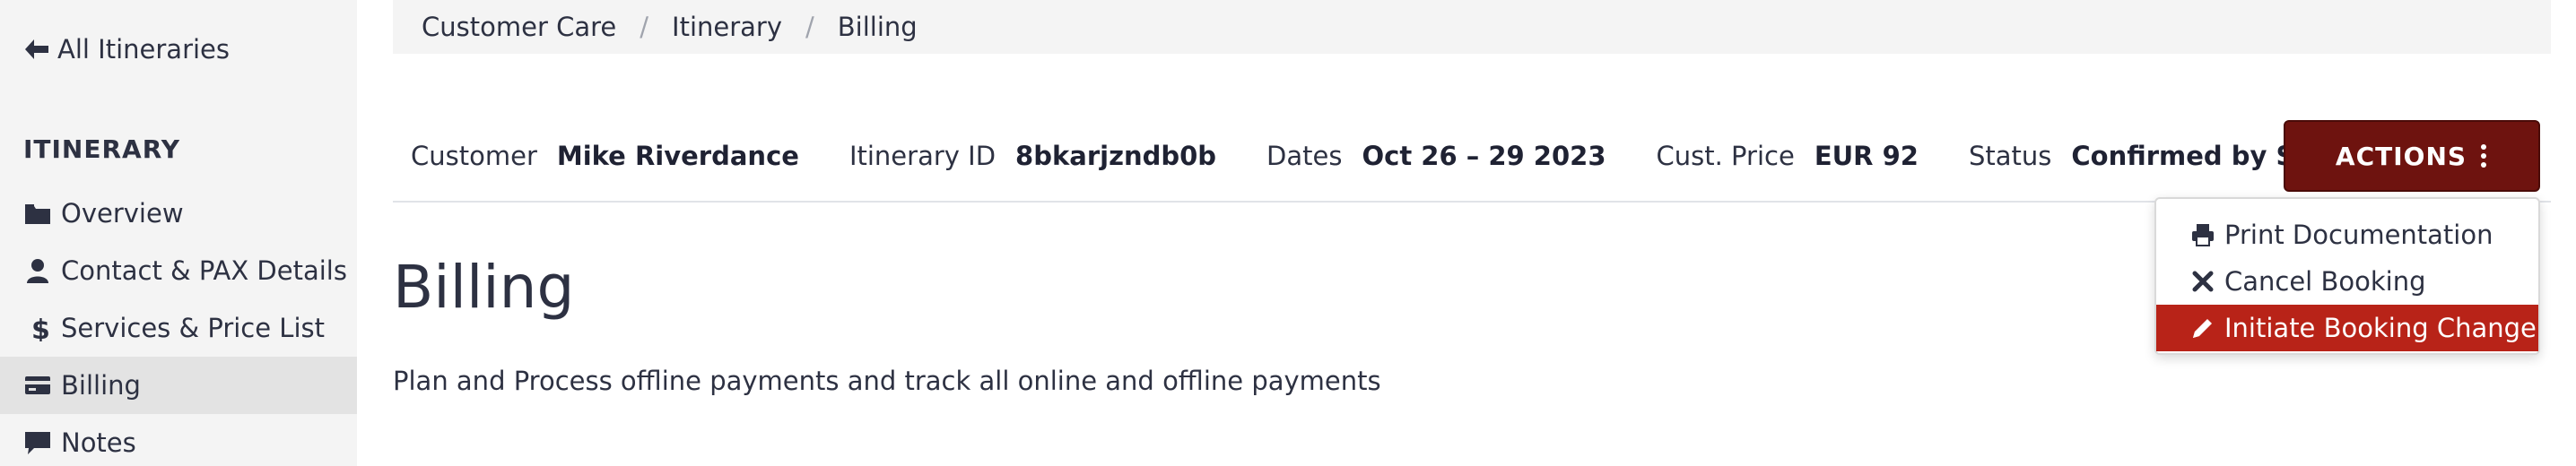  I want to click on sidebar-item-billing: Billing, so click(178, 385).